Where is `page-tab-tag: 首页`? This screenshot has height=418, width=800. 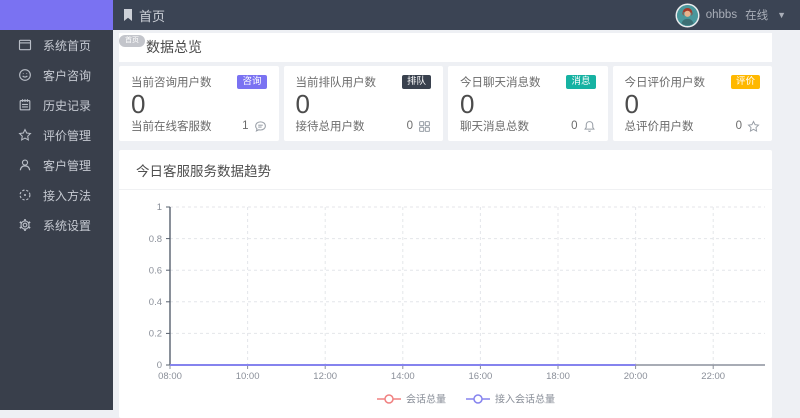
page-tab-tag: 首页 is located at coordinates (132, 41).